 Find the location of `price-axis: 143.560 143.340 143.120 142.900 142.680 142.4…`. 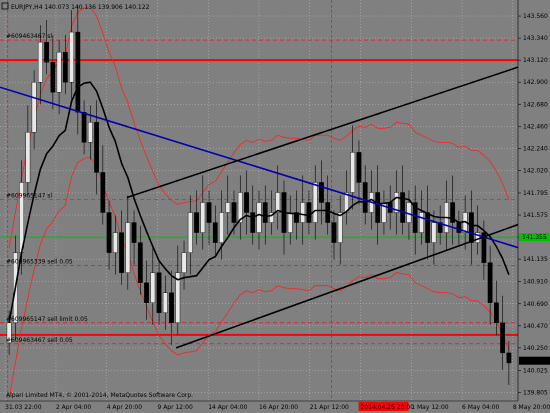

price-axis: 143.560 143.340 143.120 142.900 142.680 142.4… is located at coordinates (533, 200).